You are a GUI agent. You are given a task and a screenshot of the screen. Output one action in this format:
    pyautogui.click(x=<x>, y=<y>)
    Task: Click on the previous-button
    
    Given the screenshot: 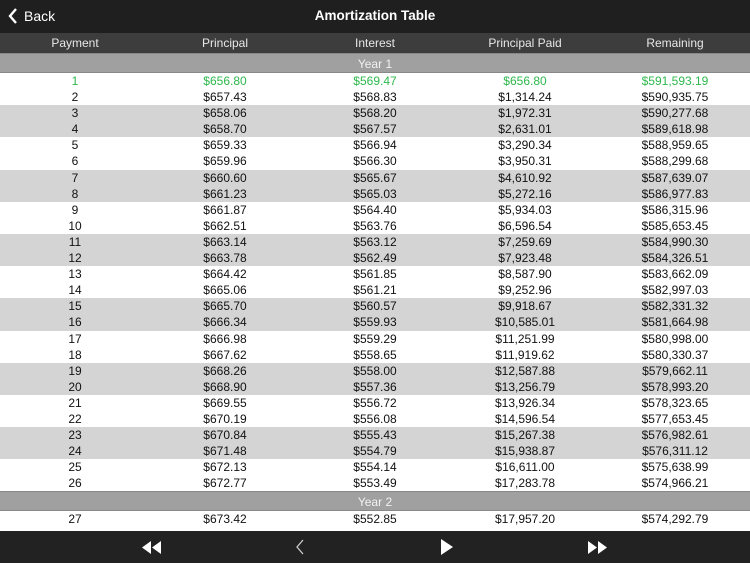 What is the action you would take?
    pyautogui.click(x=300, y=549)
    